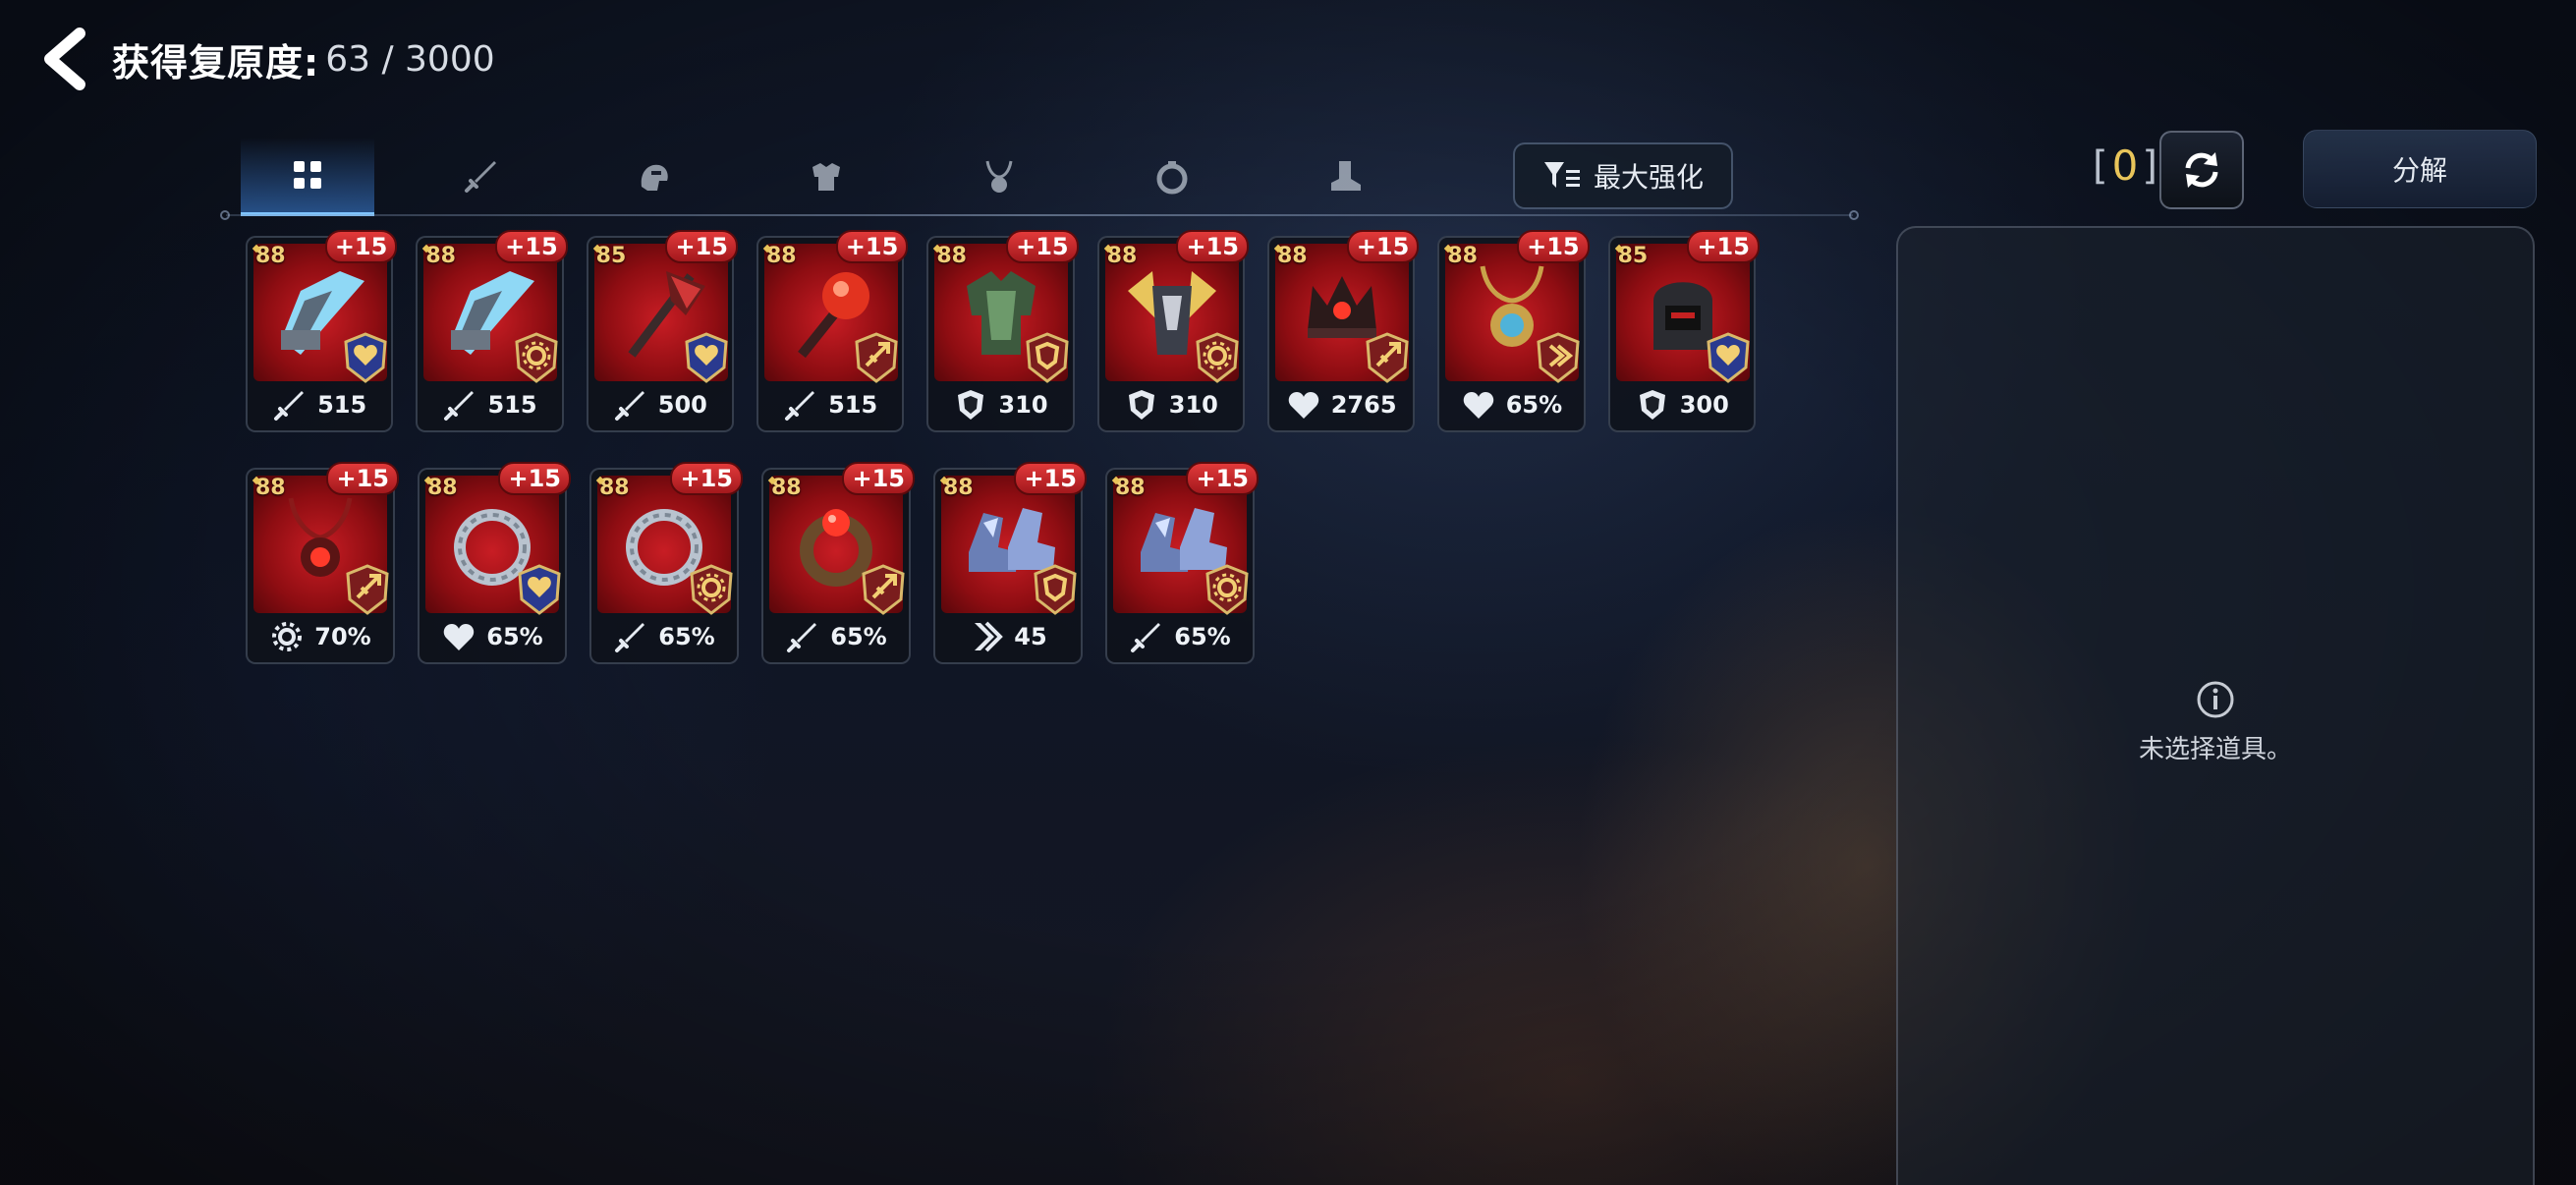 The height and width of the screenshot is (1185, 2576). I want to click on max-enhance-filter-button: 最大强化, so click(1623, 176).